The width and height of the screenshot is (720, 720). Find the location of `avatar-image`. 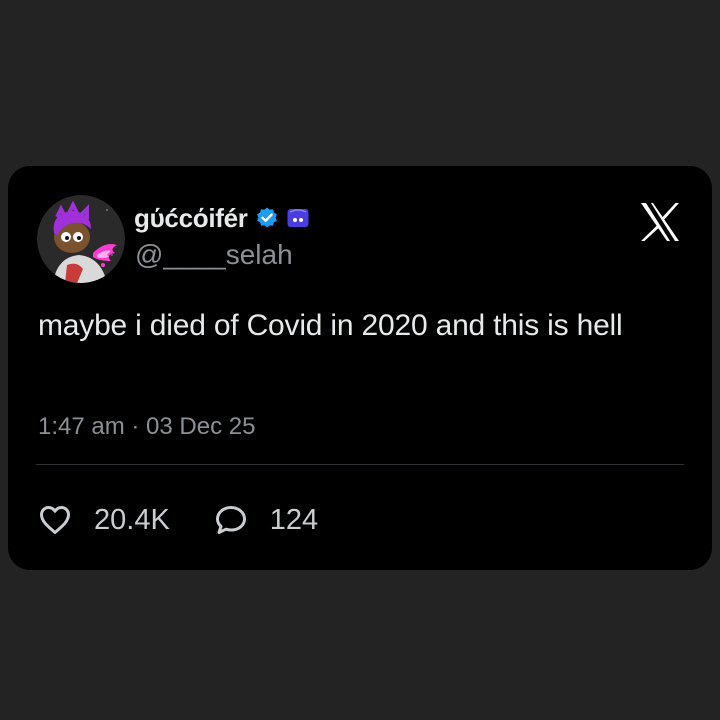

avatar-image is located at coordinates (81, 239).